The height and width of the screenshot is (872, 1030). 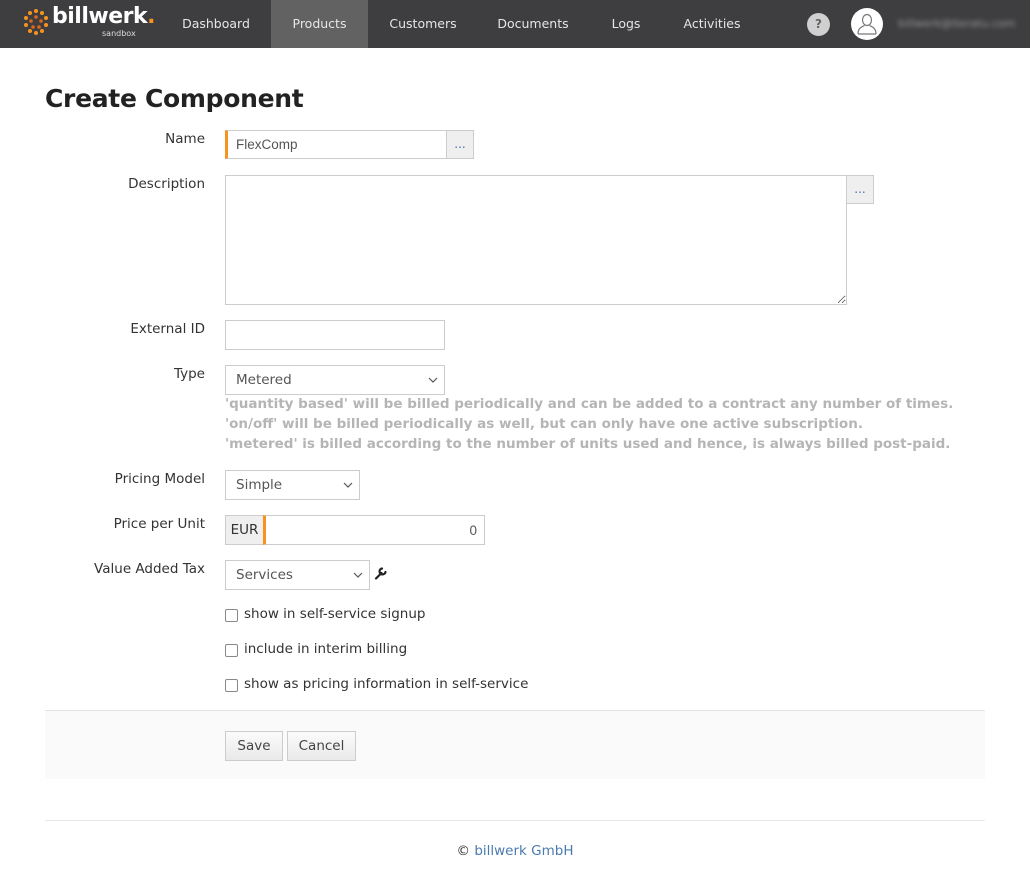 What do you see at coordinates (712, 24) in the screenshot?
I see `nav-activities: Activities` at bounding box center [712, 24].